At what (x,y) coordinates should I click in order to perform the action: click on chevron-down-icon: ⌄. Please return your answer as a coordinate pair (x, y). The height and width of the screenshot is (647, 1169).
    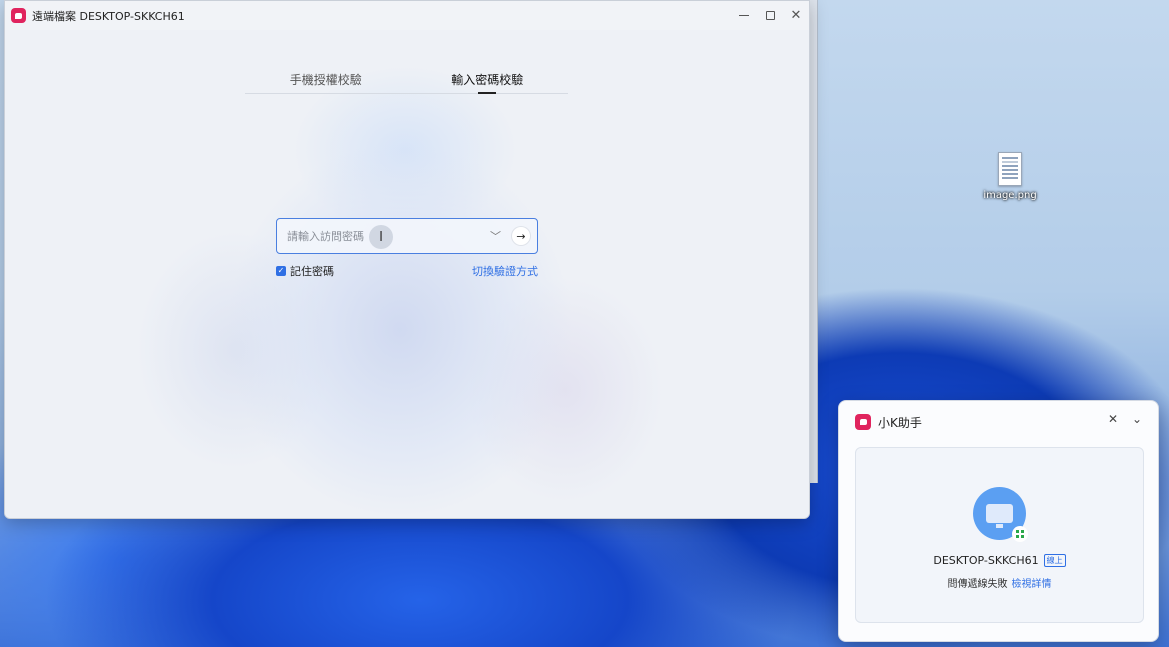
    Looking at the image, I should click on (1137, 419).